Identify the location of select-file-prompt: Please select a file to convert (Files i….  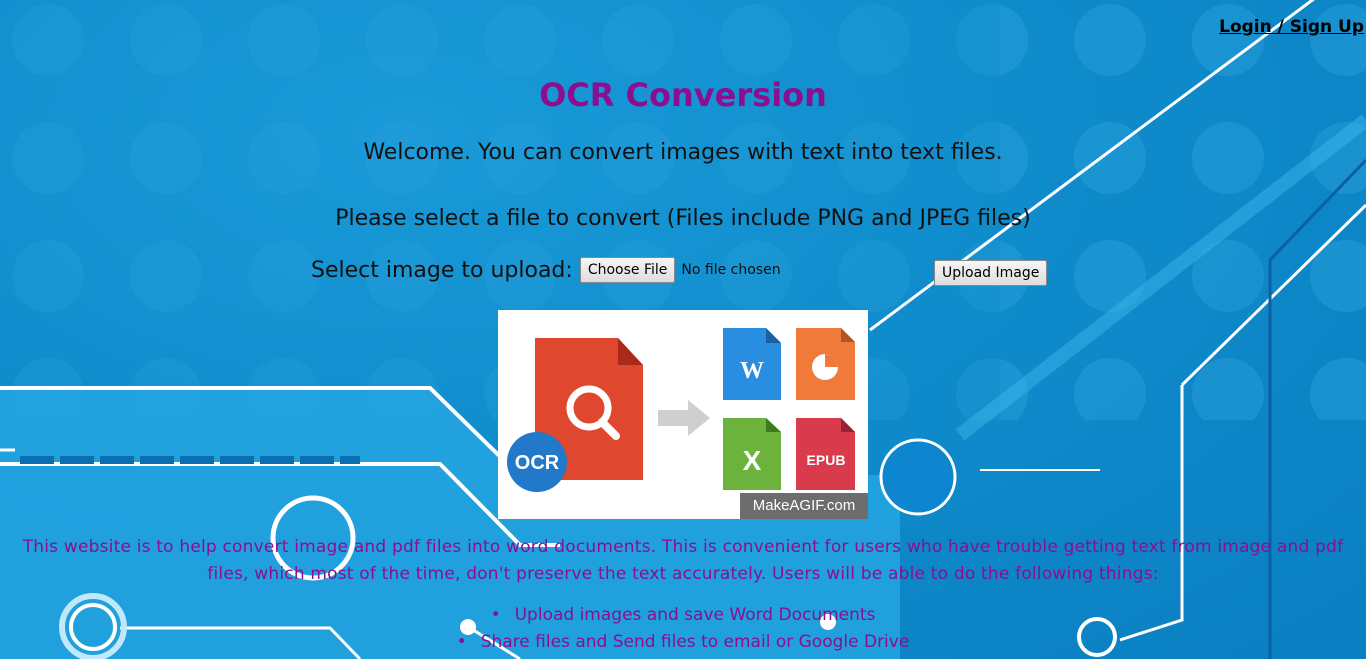
(683, 218).